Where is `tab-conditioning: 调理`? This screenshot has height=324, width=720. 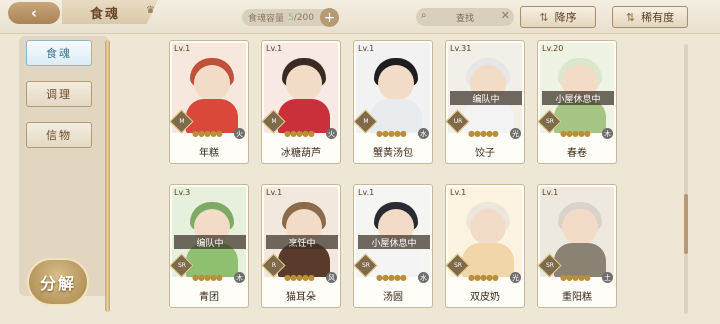
tab-conditioning: 调理 is located at coordinates (59, 94).